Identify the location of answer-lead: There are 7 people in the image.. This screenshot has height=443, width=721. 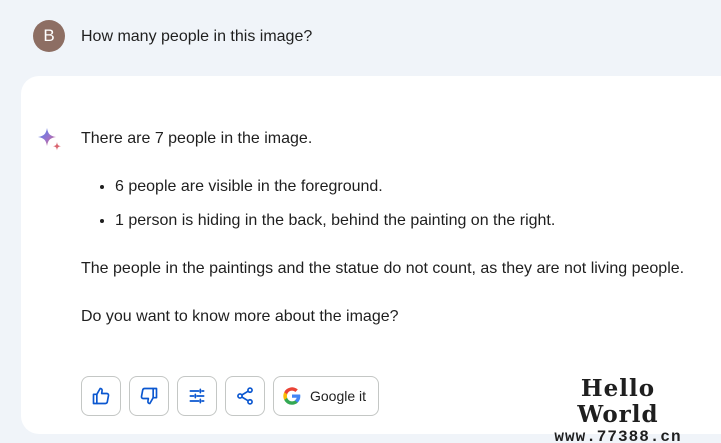
(197, 138).